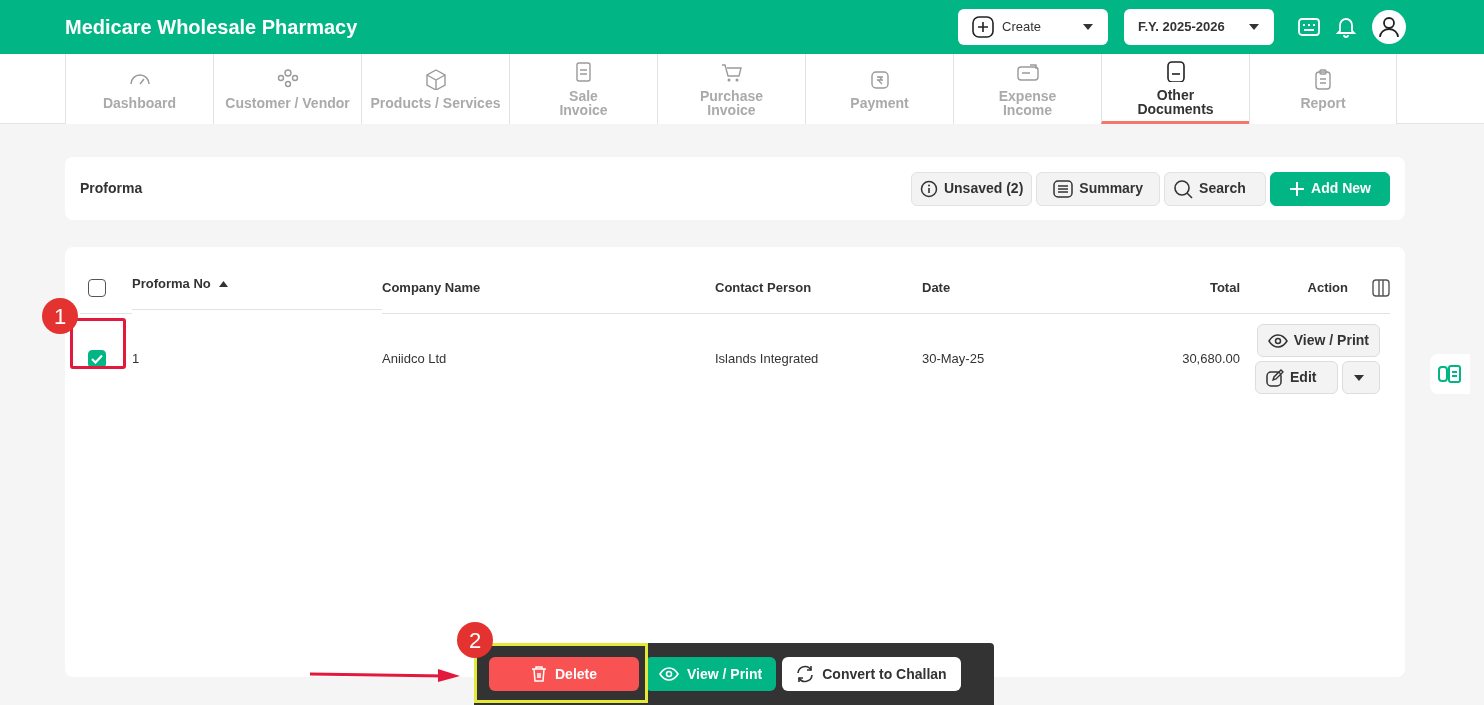 The width and height of the screenshot is (1484, 705). Describe the element at coordinates (1224, 287) in the screenshot. I see `column-header: Total` at that location.